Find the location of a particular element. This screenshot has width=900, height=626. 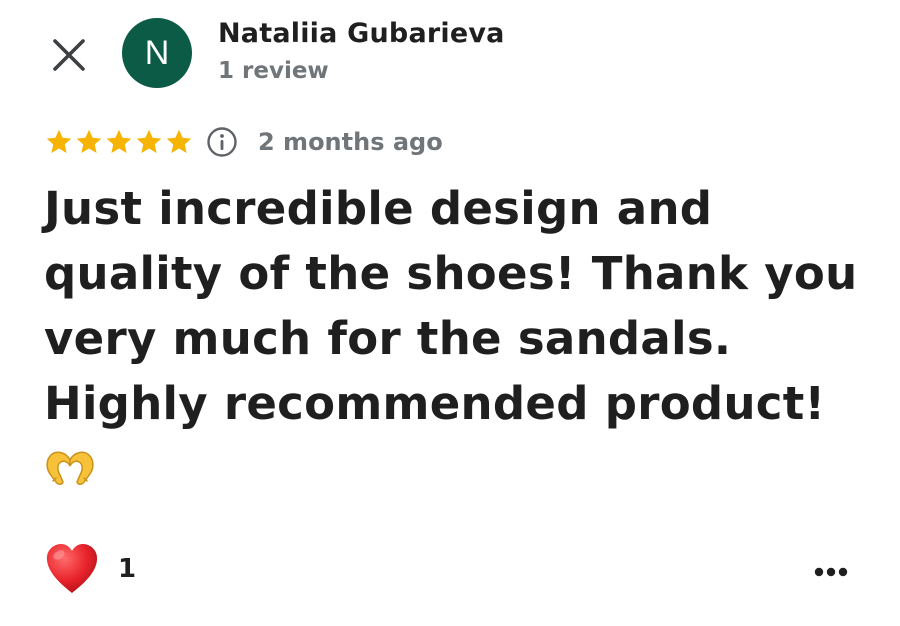

reaction-row: 1 is located at coordinates (90, 569).